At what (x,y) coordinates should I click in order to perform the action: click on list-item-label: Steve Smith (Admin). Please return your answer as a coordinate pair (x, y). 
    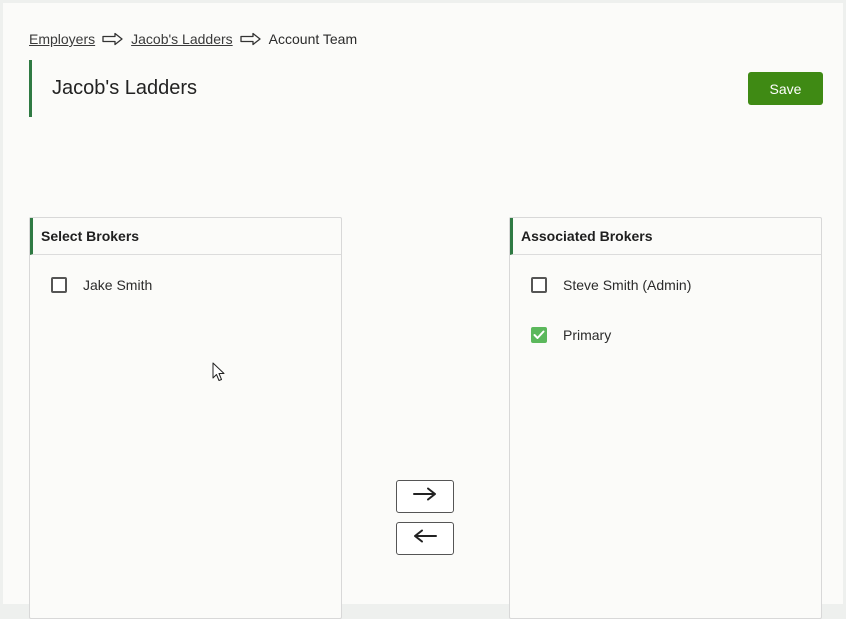
    Looking at the image, I should click on (627, 285).